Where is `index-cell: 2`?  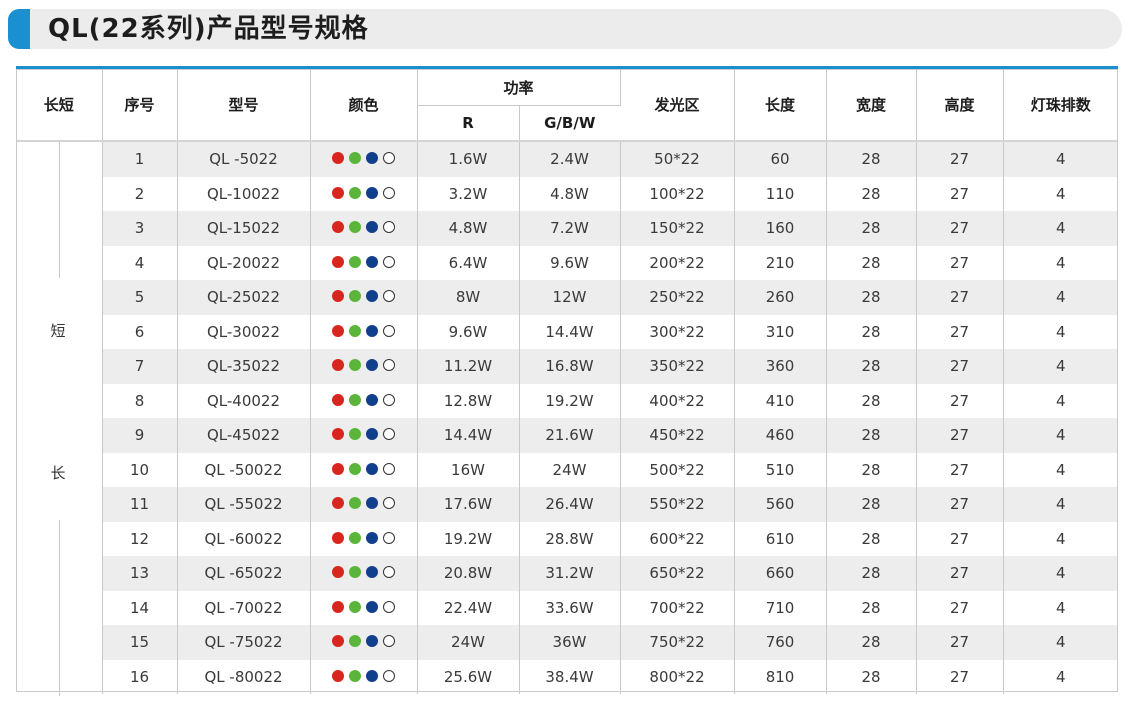
index-cell: 2 is located at coordinates (140, 193).